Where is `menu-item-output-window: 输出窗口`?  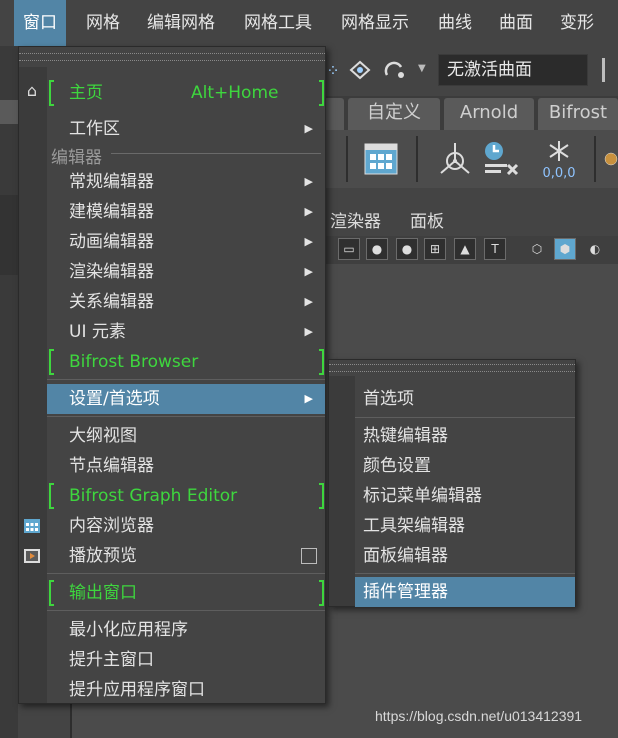 menu-item-output-window: 输出窗口 is located at coordinates (186, 593).